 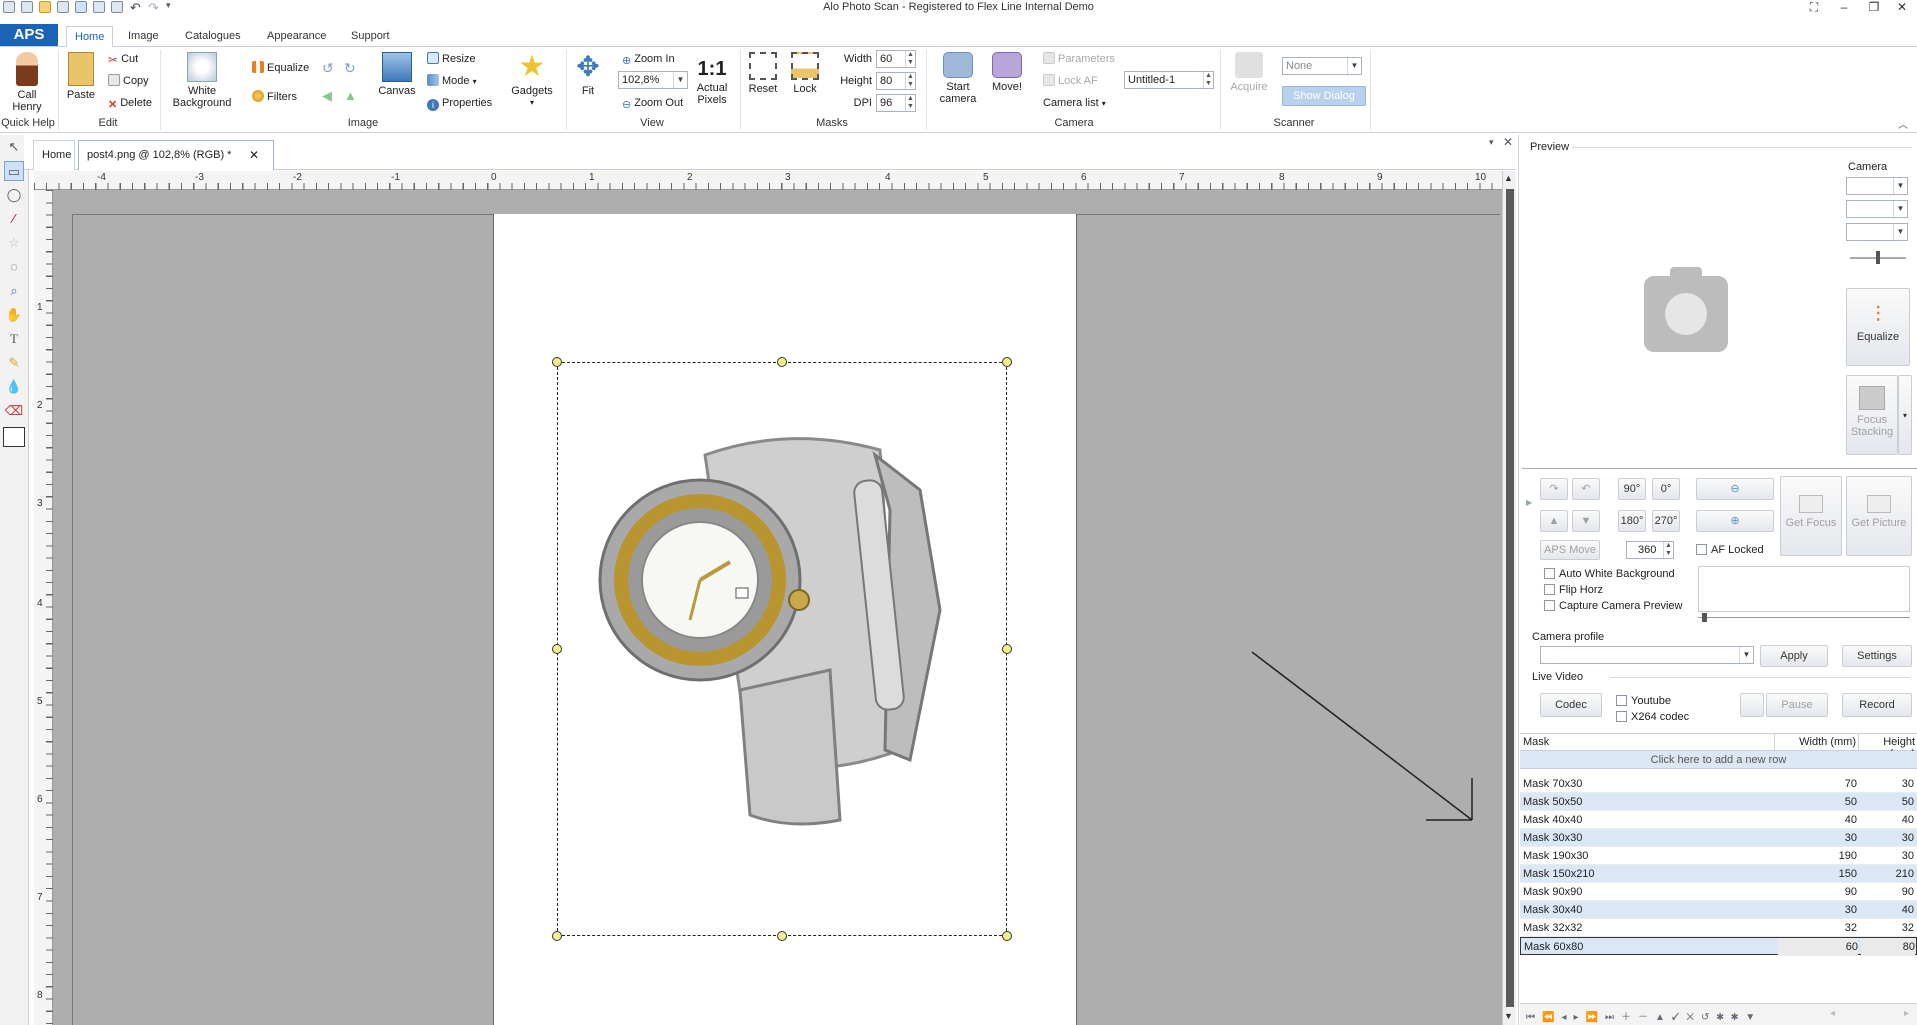 I want to click on move-amount-stepper: 360 ▲ ▼, so click(x=1650, y=550).